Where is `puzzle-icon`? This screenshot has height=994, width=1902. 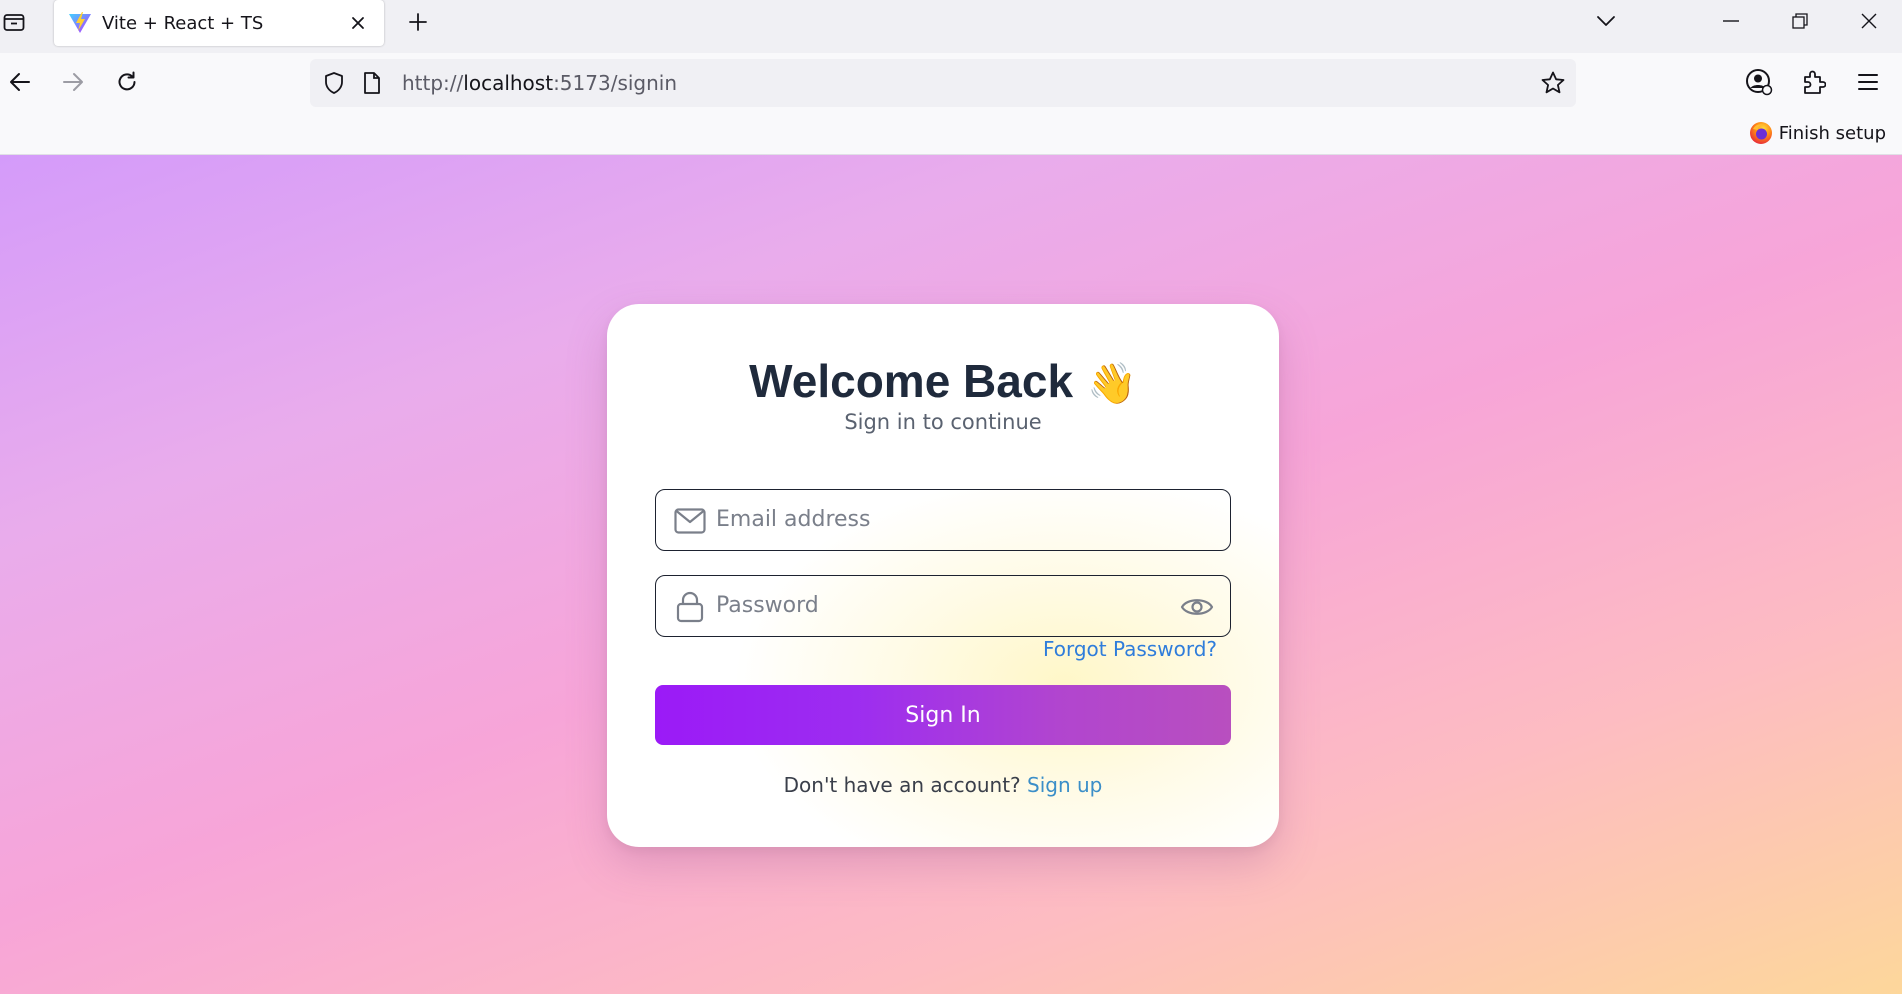 puzzle-icon is located at coordinates (1814, 82).